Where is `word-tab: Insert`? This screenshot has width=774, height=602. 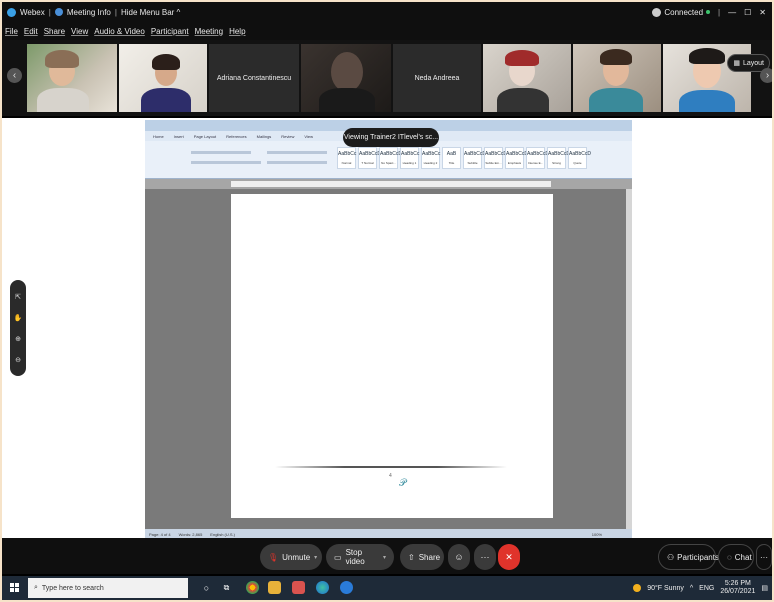
word-tab: Insert is located at coordinates (178, 136).